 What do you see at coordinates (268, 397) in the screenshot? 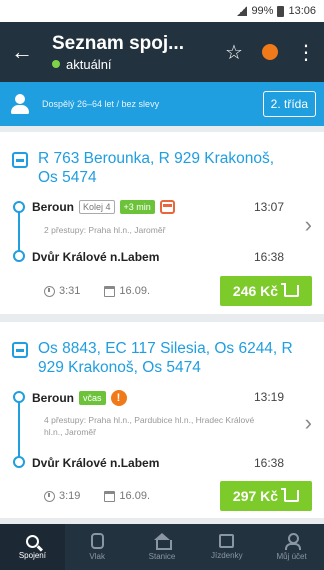
I see `departure-time: 13:19` at bounding box center [268, 397].